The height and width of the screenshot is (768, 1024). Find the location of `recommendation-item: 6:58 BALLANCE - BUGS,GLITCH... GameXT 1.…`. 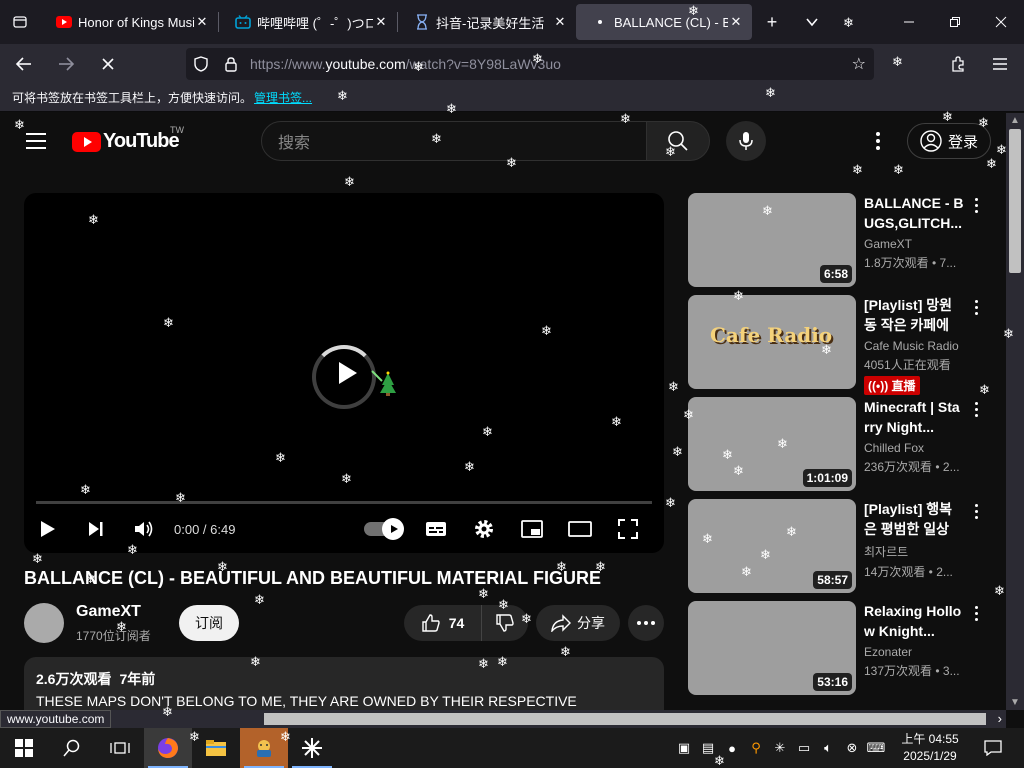

recommendation-item: 6:58 BALLANCE - BUGS,GLITCH... GameXT 1.… is located at coordinates (838, 244).